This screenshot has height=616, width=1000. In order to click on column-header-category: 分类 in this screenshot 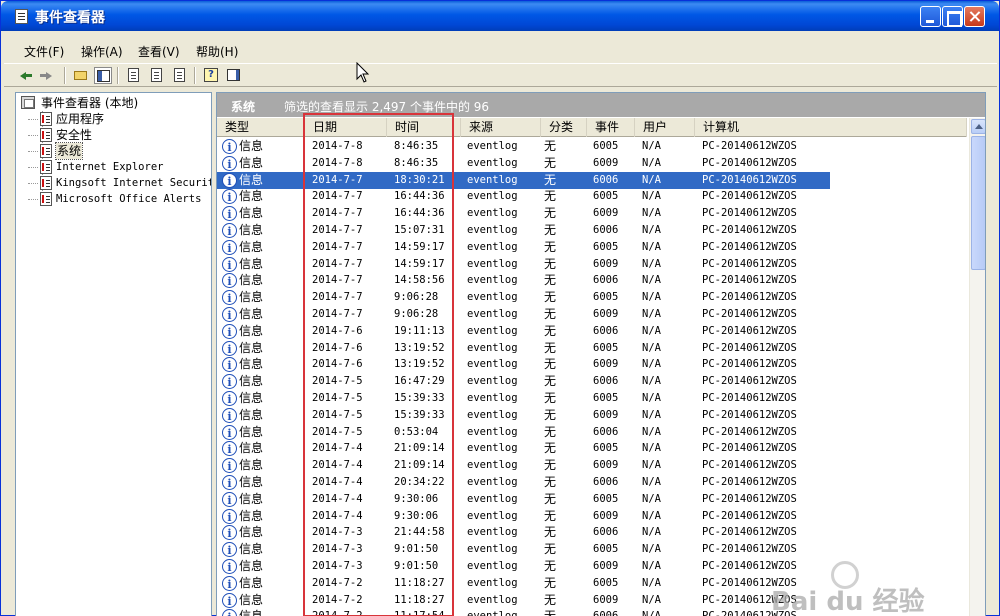, I will do `click(564, 127)`.